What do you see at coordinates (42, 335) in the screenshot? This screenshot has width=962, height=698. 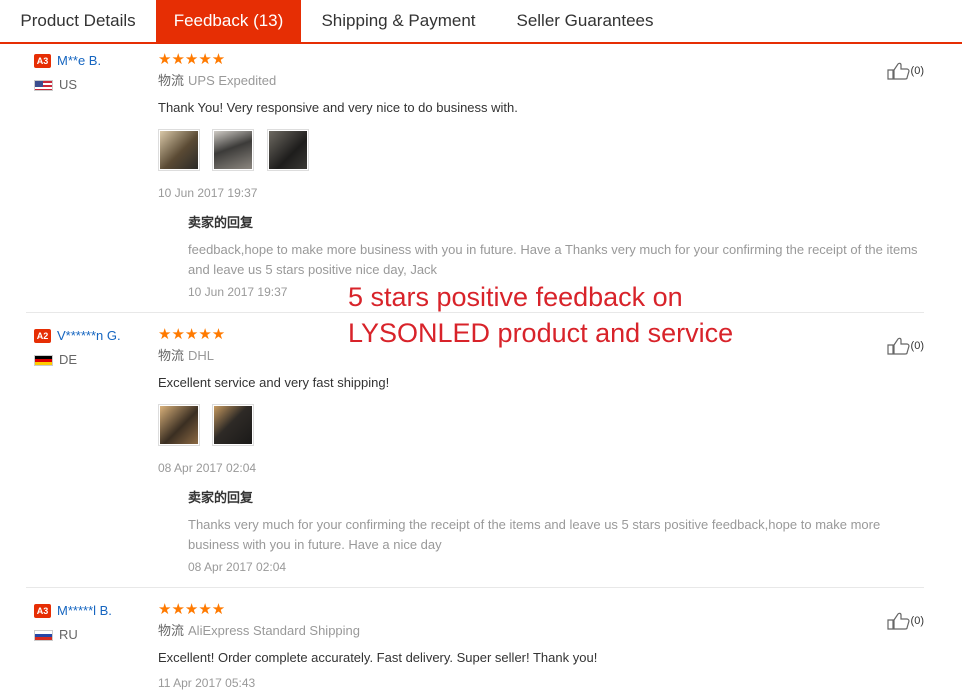 I see `buyer-level-badge: A2` at bounding box center [42, 335].